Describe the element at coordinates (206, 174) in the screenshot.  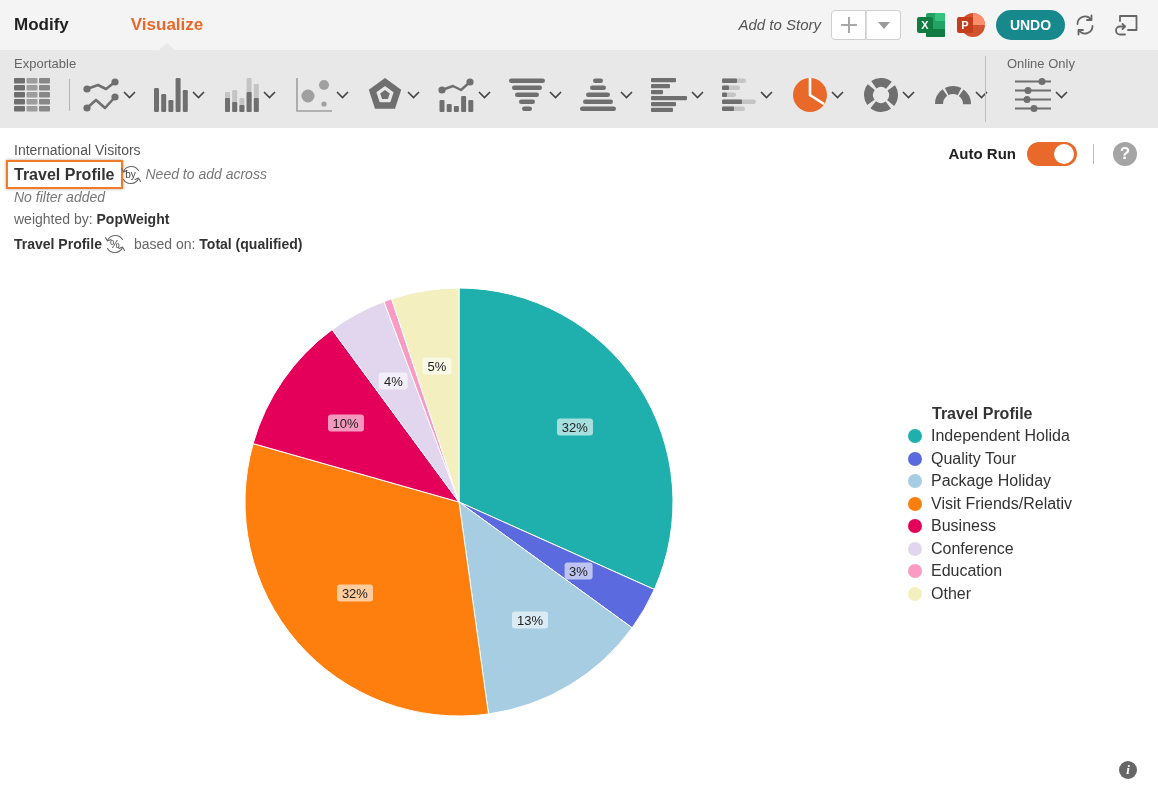
I see `across-drop-field: Need to add across` at that location.